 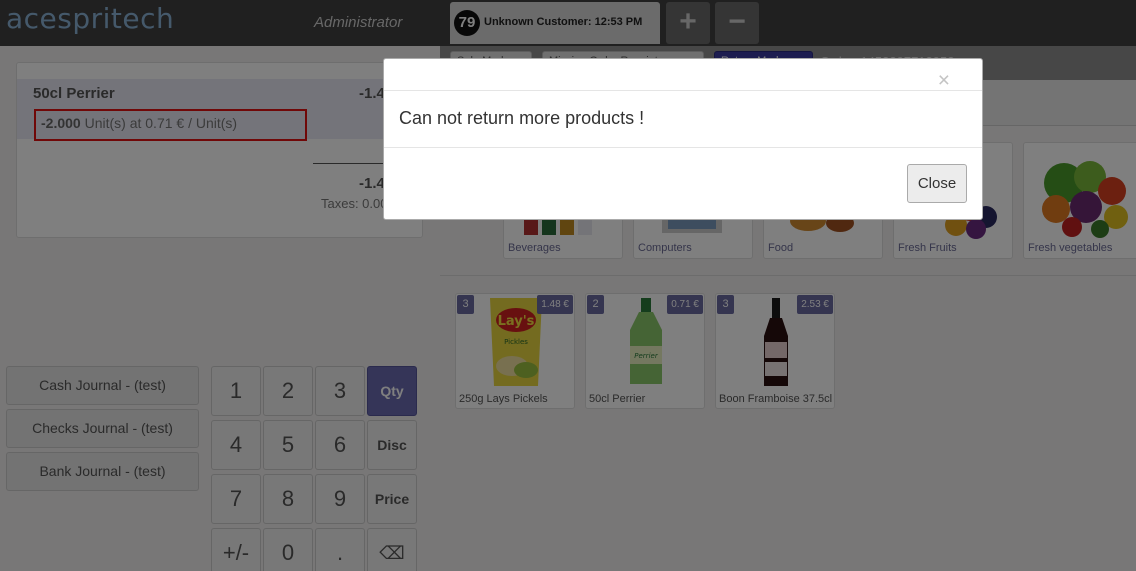 What do you see at coordinates (683, 139) in the screenshot?
I see `error-dialog: × Can not return more products ! Close` at bounding box center [683, 139].